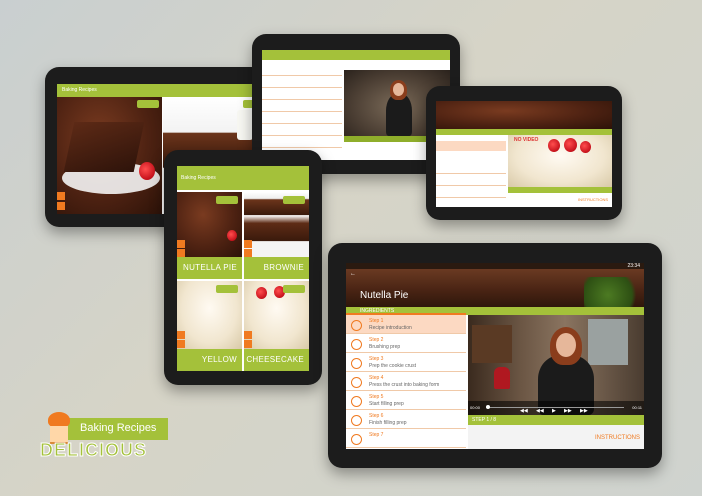 The image size is (702, 496). Describe the element at coordinates (524, 115) in the screenshot. I see `recipe-header-image` at that location.